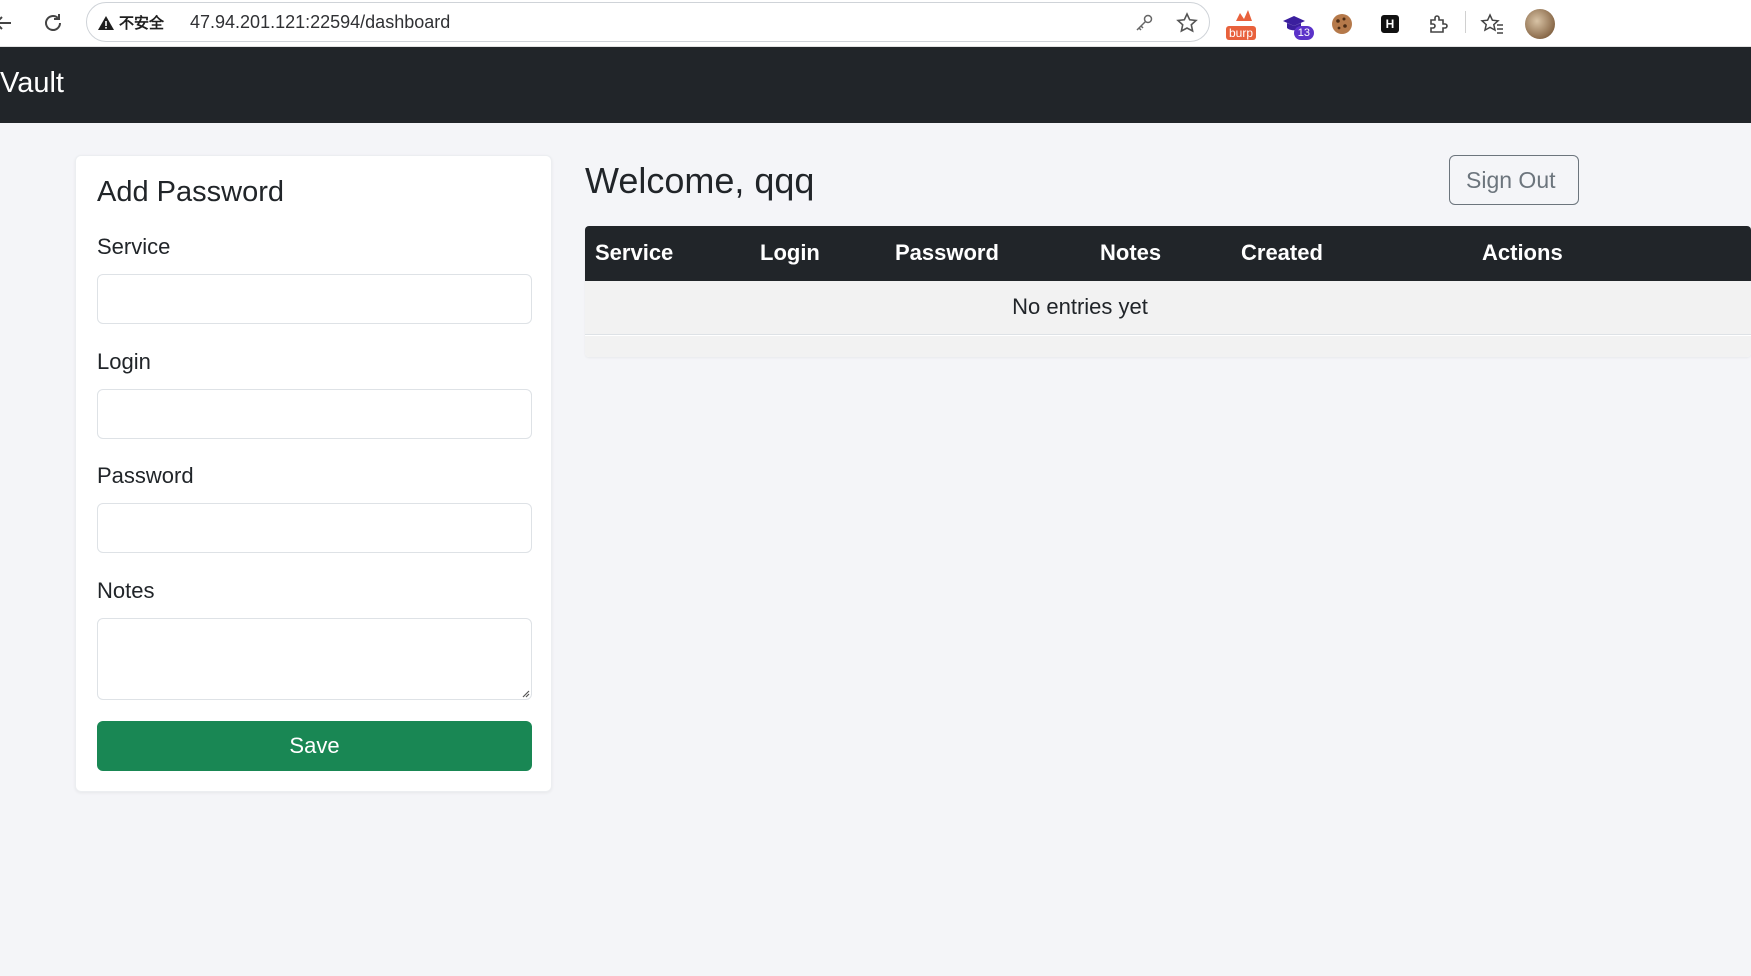 The height and width of the screenshot is (976, 1751). I want to click on password-label: Password, so click(145, 475).